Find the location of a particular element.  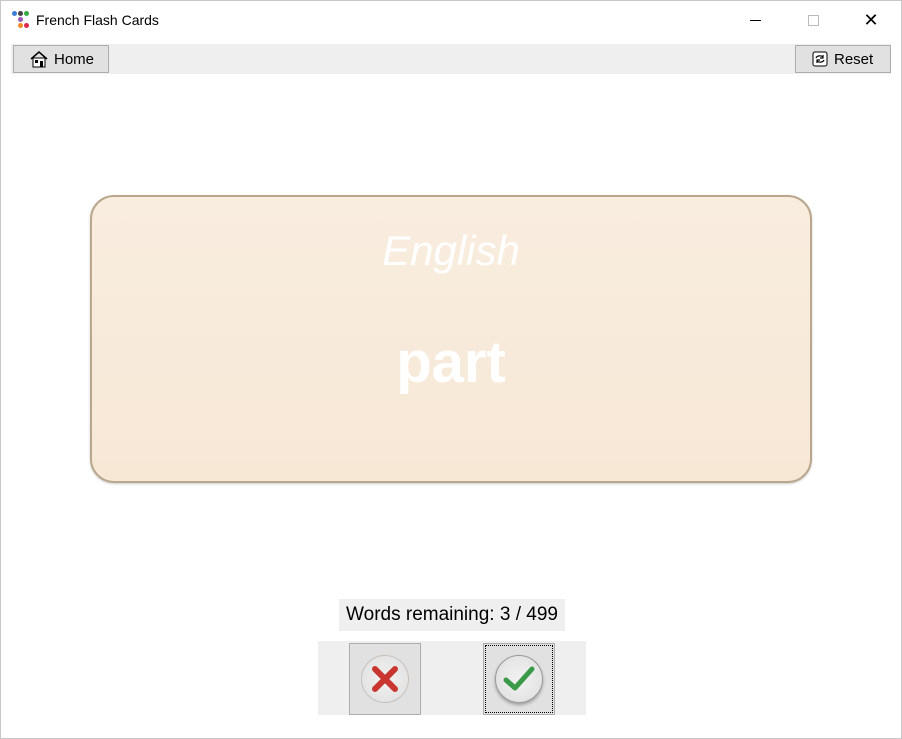

check-icon is located at coordinates (519, 679).